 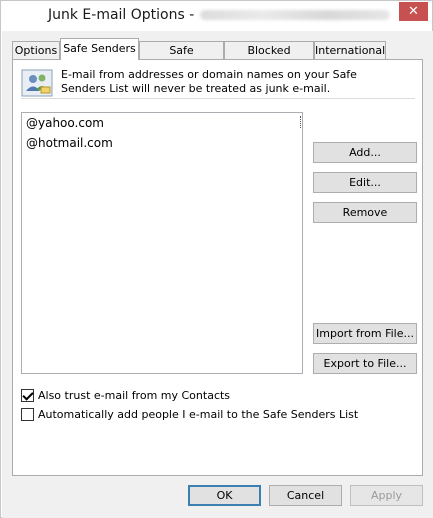 I want to click on trust-contacts-option: Also trust e-mail from my Contacts, so click(x=125, y=395).